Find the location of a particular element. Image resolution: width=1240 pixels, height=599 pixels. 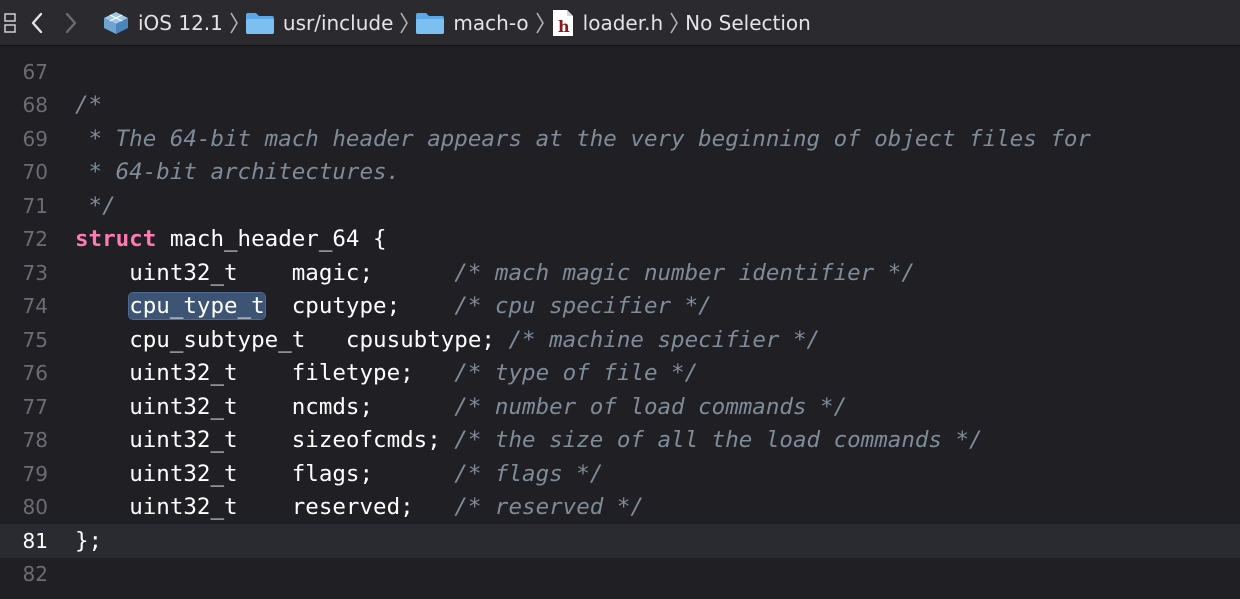

code-line: 71 */ is located at coordinates (620, 206).